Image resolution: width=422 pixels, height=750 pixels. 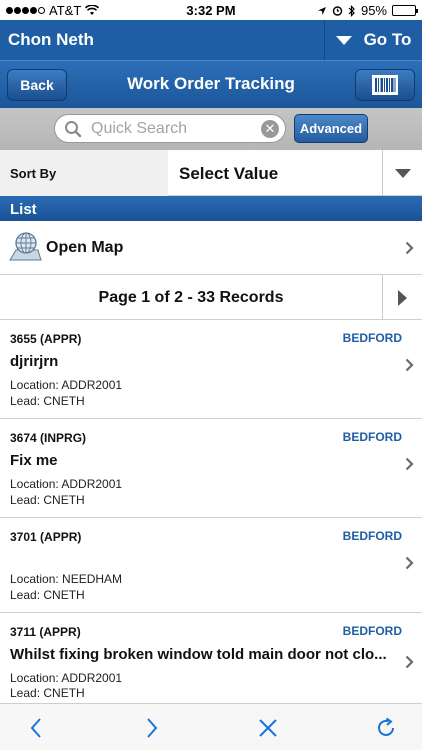 I want to click on advanced-search-button: Advanced, so click(x=331, y=128).